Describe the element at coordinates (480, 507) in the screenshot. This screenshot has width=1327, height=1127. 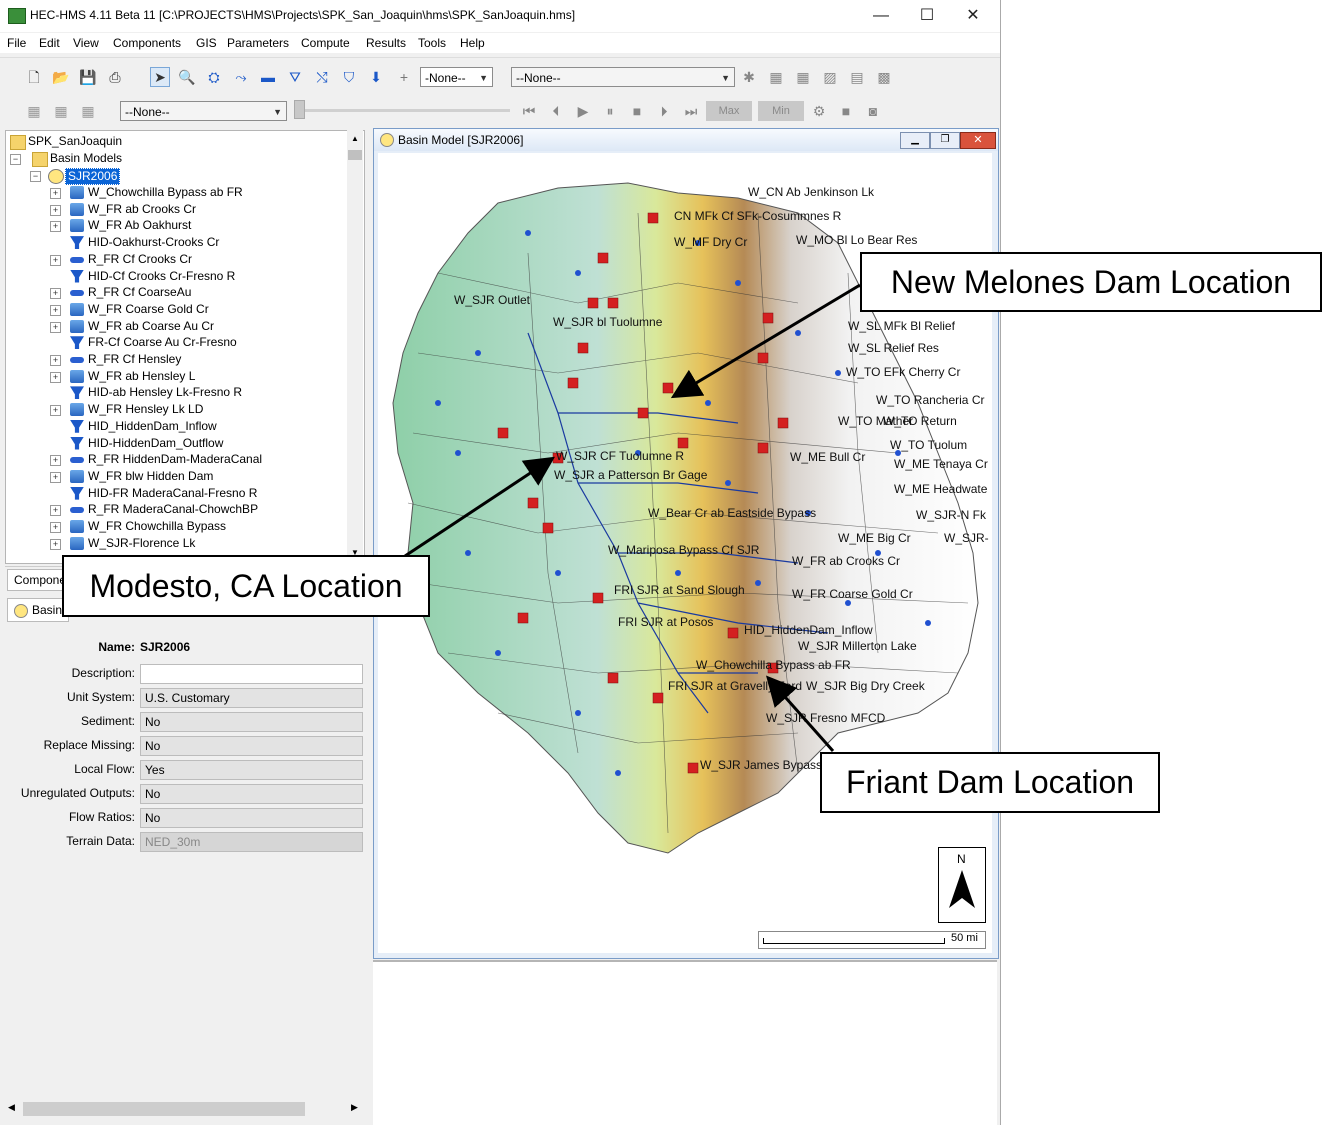
I see `arrow-modesto` at that location.